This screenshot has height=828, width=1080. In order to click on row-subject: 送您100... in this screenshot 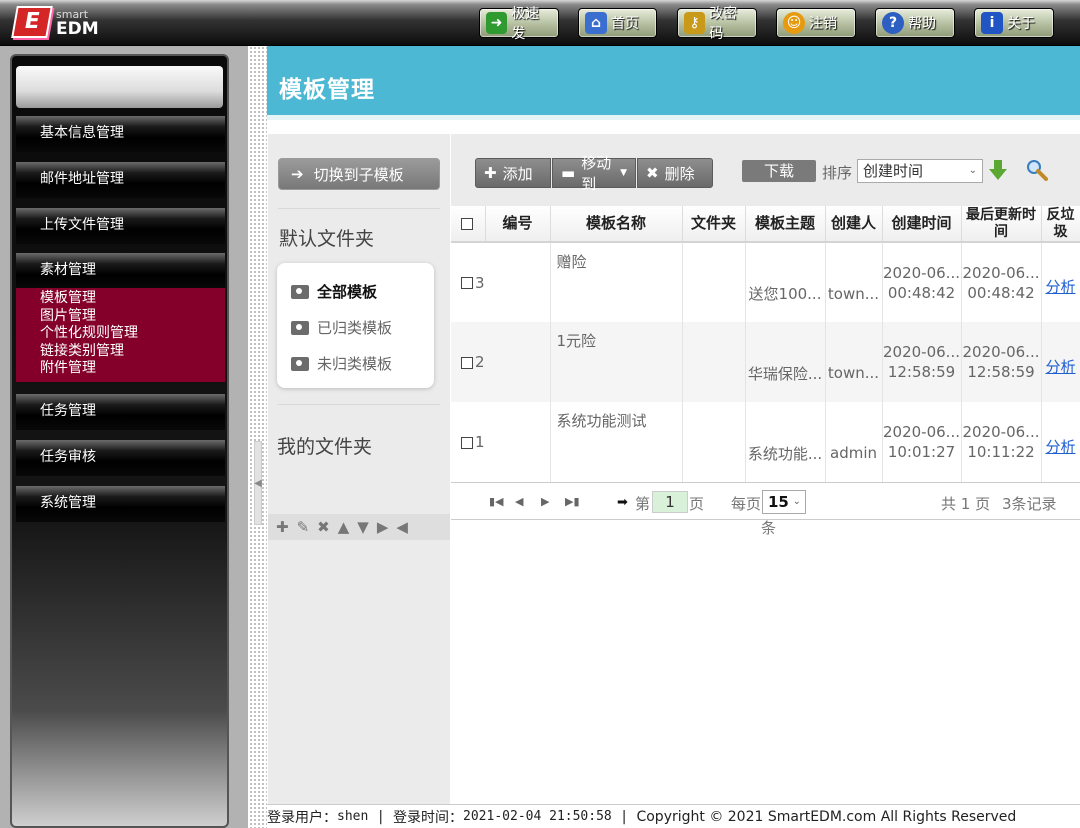, I will do `click(785, 282)`.